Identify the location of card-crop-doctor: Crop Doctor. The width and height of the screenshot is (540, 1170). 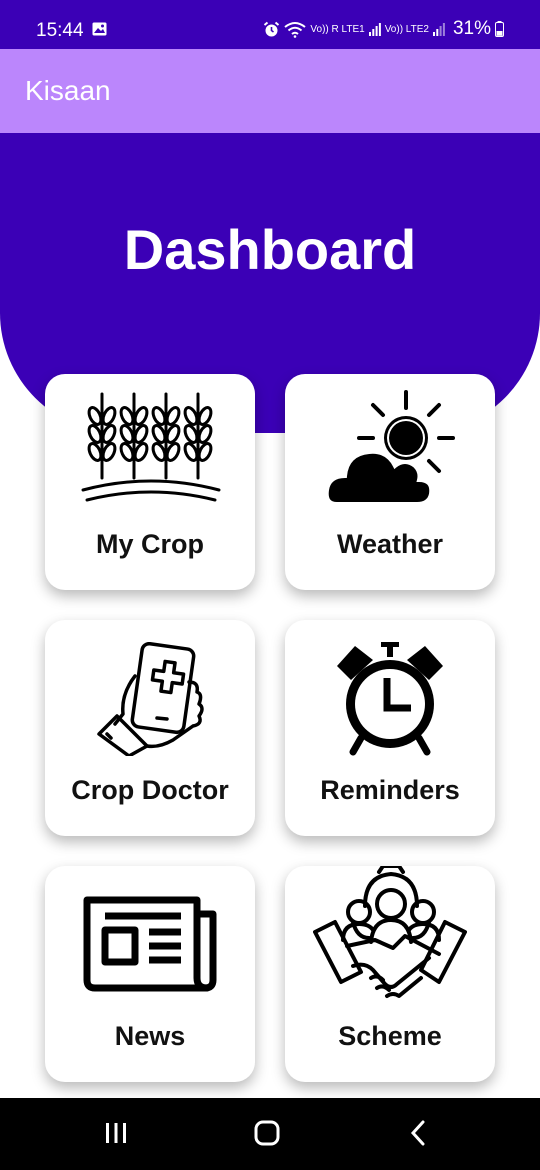
(150, 728).